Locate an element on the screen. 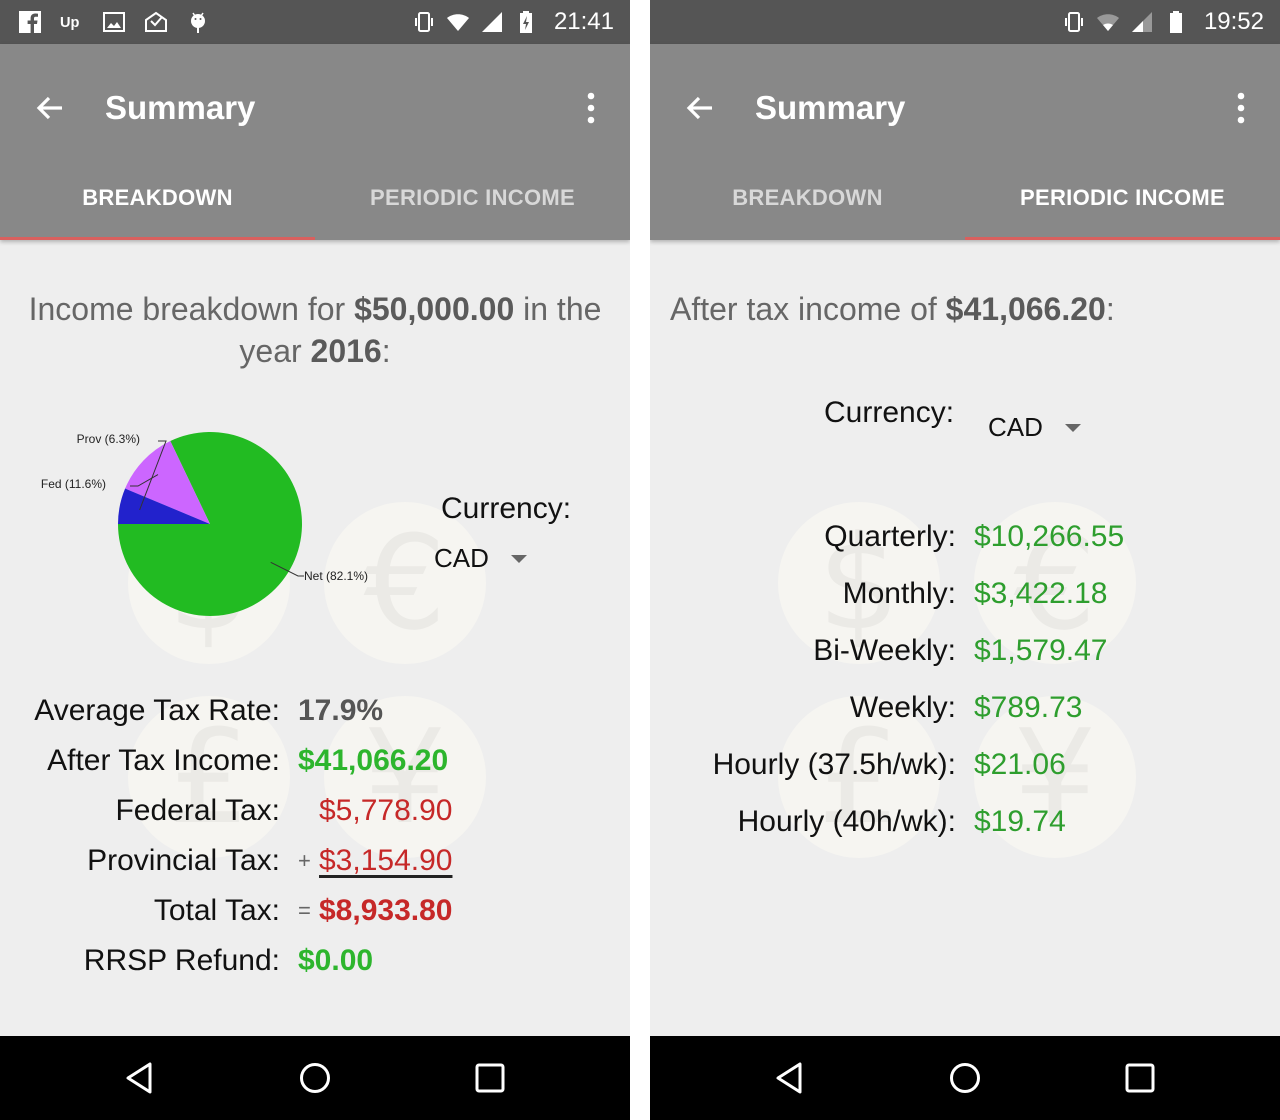 This screenshot has height=1120, width=1280. facebook-icon is located at coordinates (30, 22).